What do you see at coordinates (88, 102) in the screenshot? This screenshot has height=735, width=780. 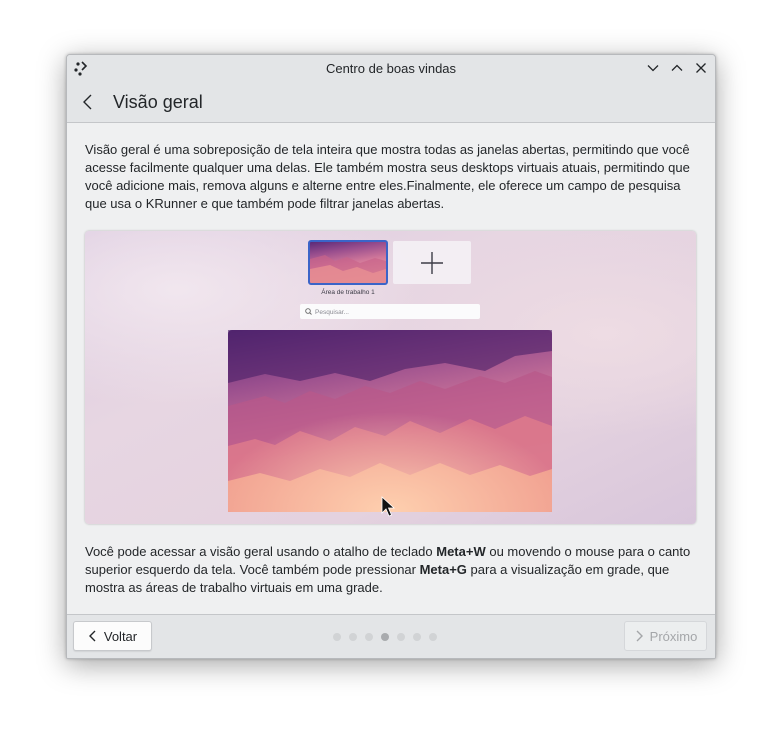 I see `back-arrow-icon` at bounding box center [88, 102].